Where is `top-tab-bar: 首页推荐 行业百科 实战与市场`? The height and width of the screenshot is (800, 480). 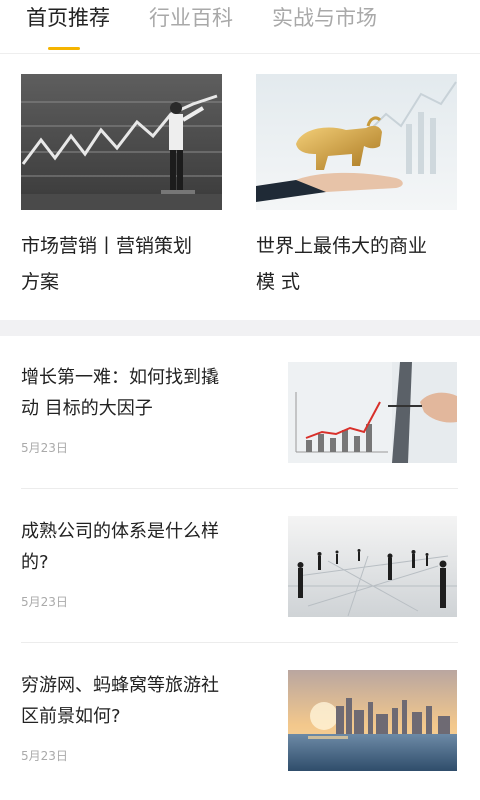
top-tab-bar: 首页推荐 行业百科 实战与市场 is located at coordinates (240, 27).